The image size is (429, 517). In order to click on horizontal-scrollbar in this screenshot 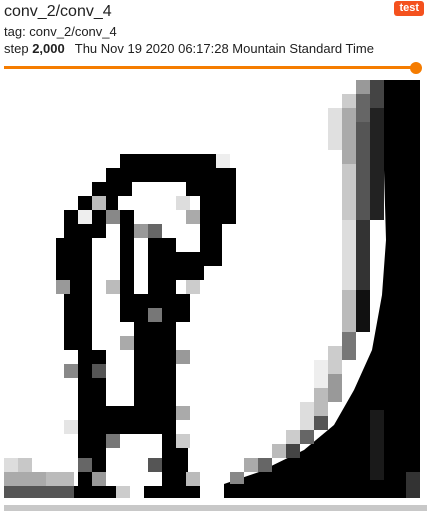, I will do `click(215, 508)`.